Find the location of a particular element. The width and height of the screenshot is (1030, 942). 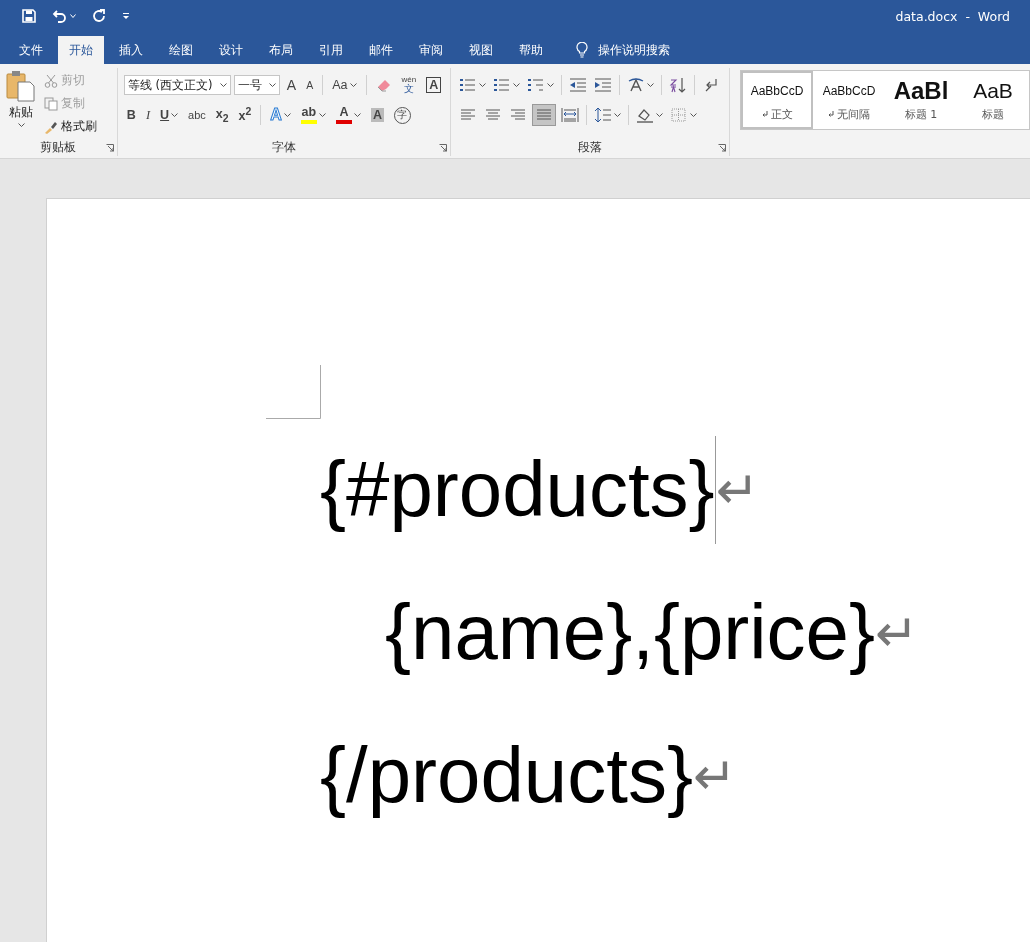

ribbon-tab: 视图 is located at coordinates (481, 50).